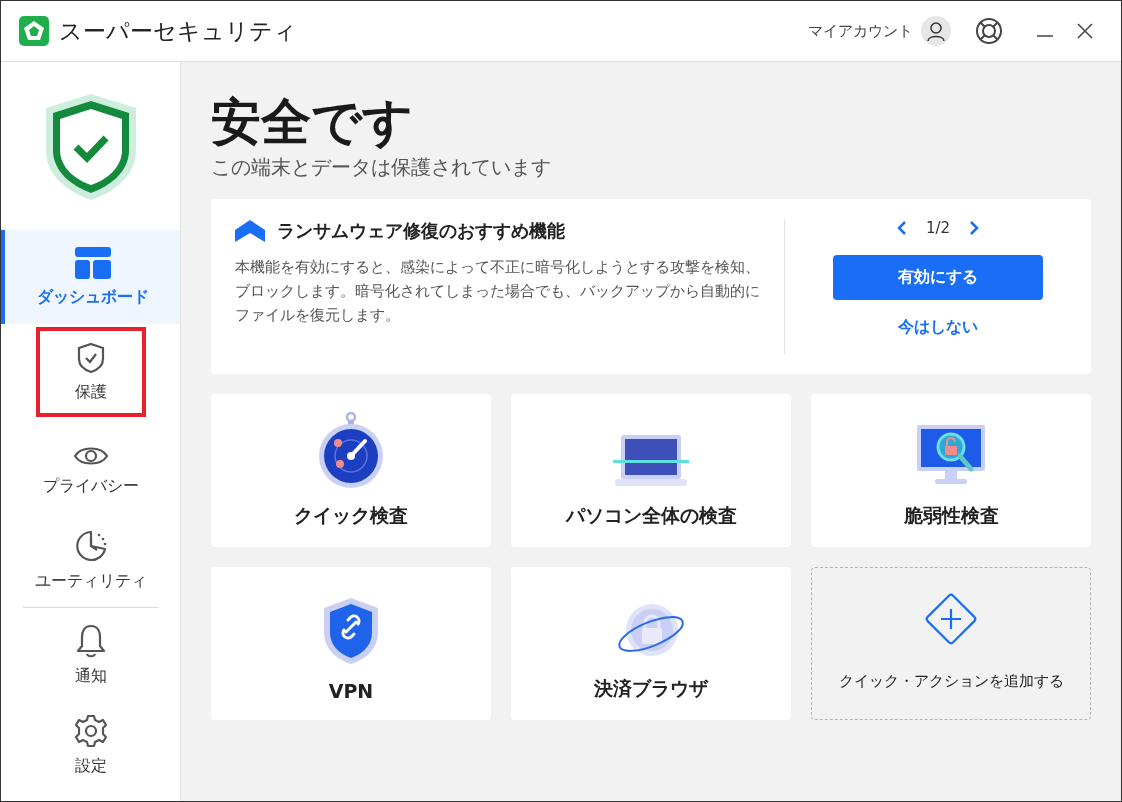 The image size is (1122, 802). What do you see at coordinates (651, 643) in the screenshot?
I see `action-tile: 決済ブラウザ` at bounding box center [651, 643].